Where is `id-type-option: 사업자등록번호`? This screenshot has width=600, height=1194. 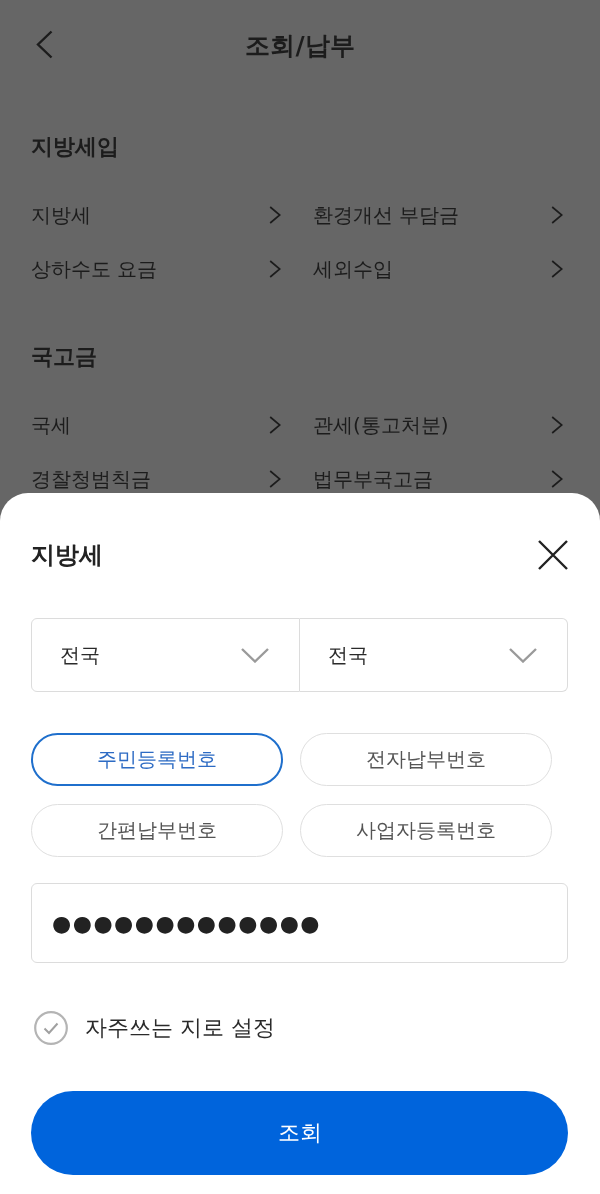 id-type-option: 사업자등록번호 is located at coordinates (426, 830).